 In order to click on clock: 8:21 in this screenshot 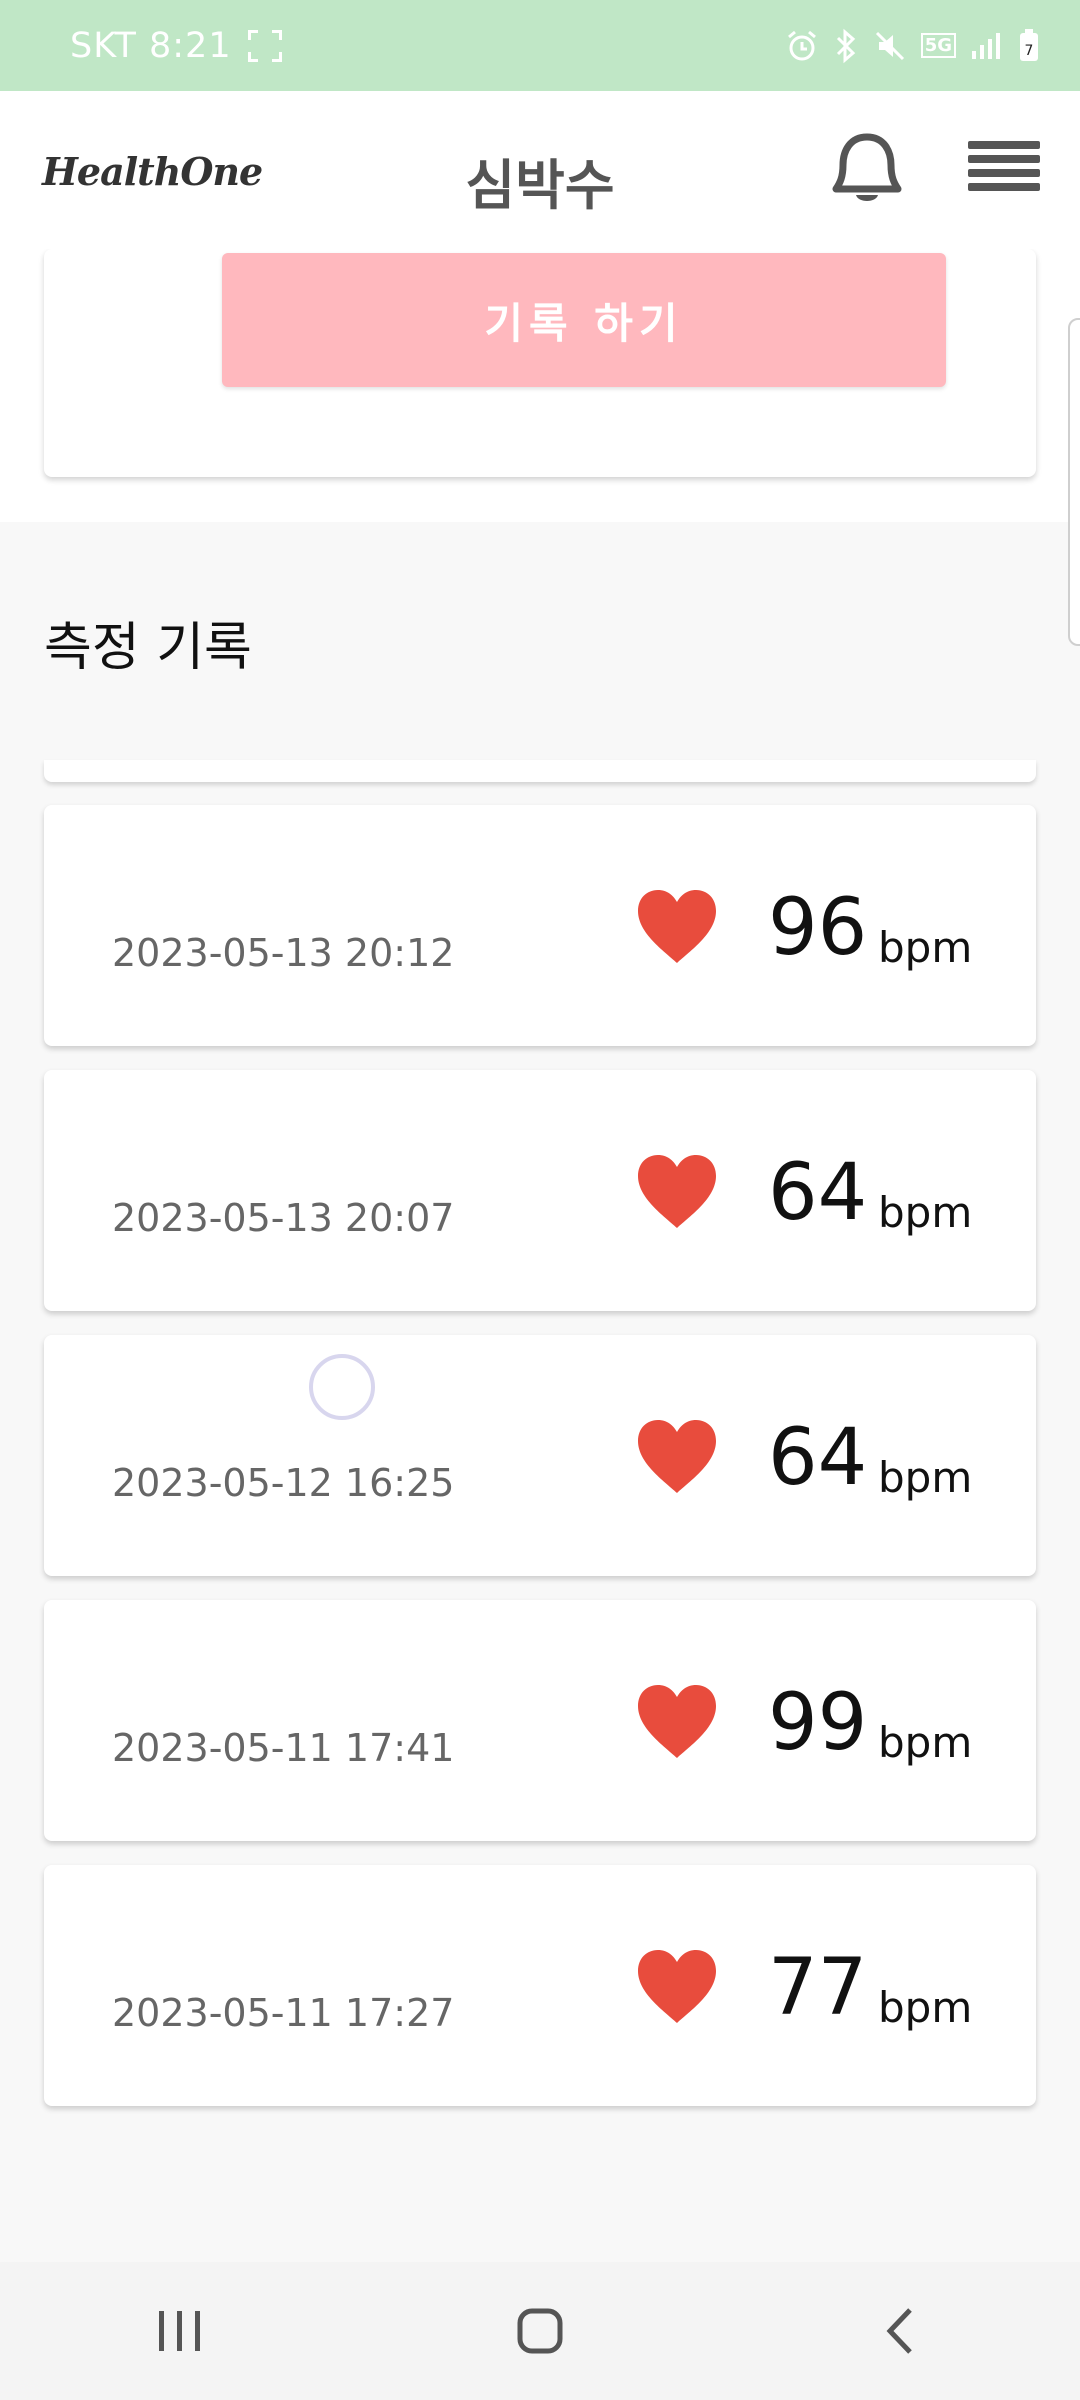, I will do `click(190, 45)`.